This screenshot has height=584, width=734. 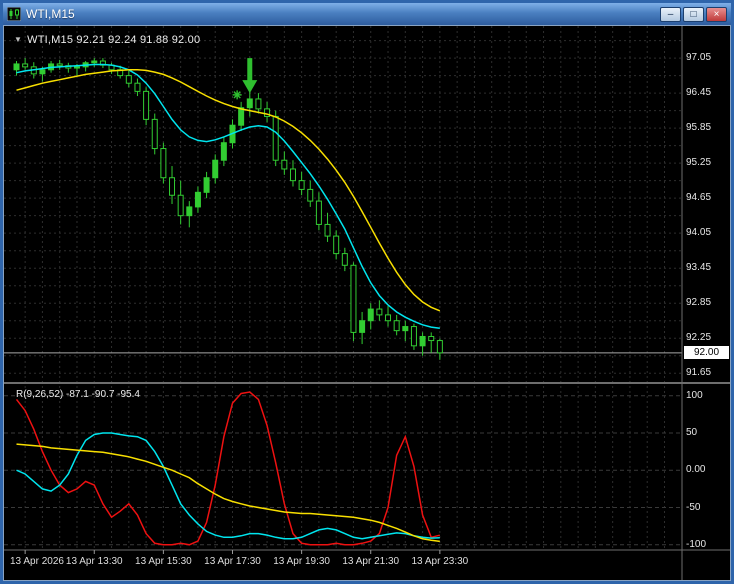 I want to click on price-axis-label: 92.85, so click(x=699, y=303).